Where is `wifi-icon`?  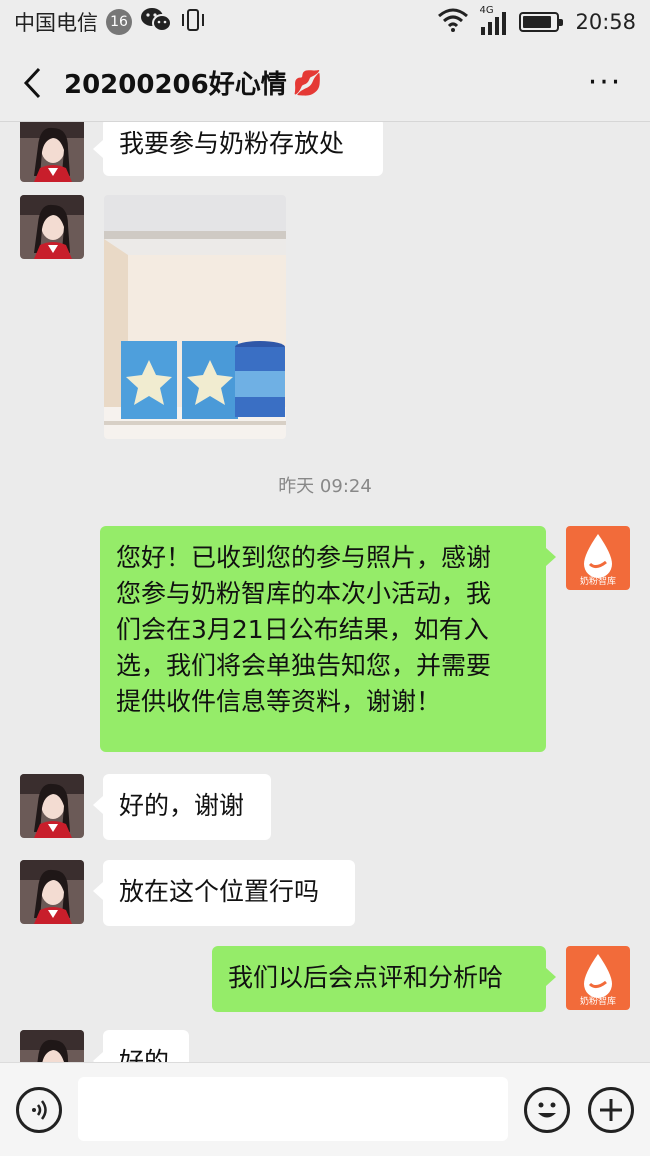 wifi-icon is located at coordinates (453, 22).